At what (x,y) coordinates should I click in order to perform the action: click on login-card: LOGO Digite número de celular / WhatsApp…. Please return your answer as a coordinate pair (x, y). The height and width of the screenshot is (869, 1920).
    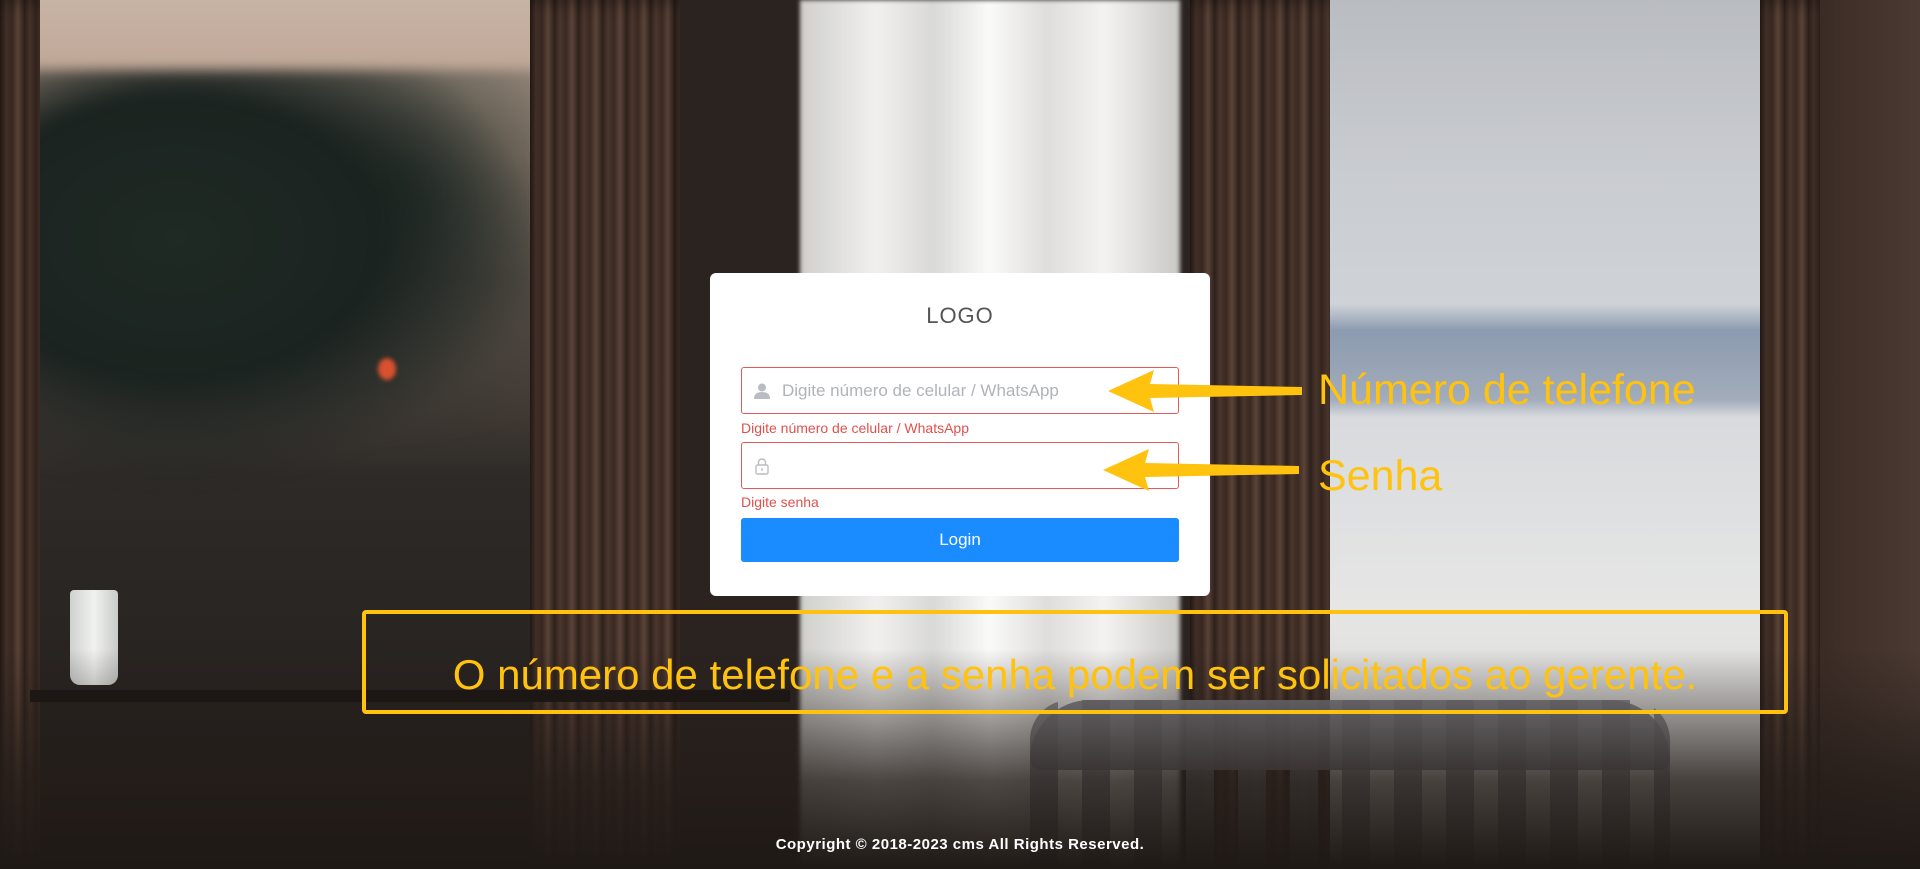
    Looking at the image, I should click on (960, 434).